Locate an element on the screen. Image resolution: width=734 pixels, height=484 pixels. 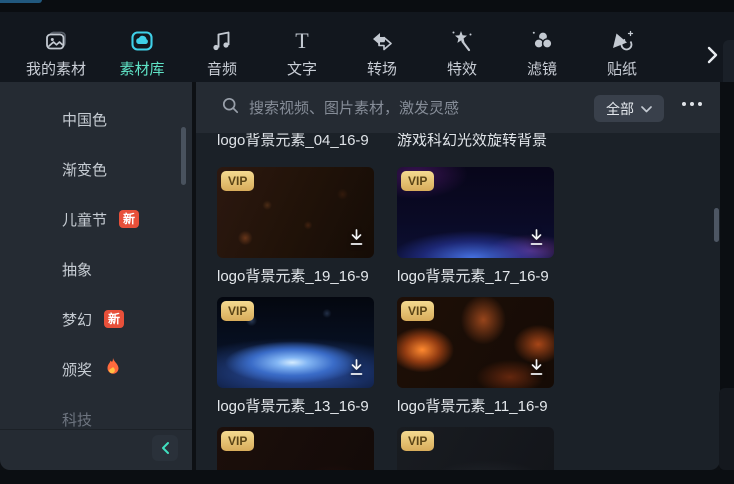
content-scrollbar is located at coordinates (716, 225).